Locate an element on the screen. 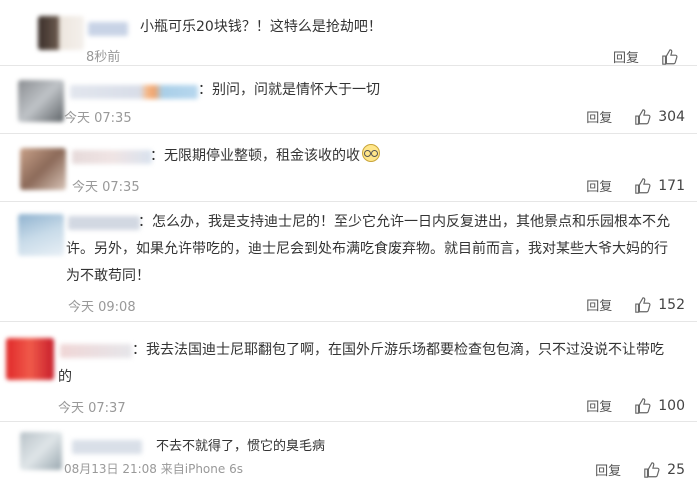 Image resolution: width=697 pixels, height=479 pixels. comment-text: 小瓶可乐20块钱？！这特么是抢劫吧！ is located at coordinates (261, 27).